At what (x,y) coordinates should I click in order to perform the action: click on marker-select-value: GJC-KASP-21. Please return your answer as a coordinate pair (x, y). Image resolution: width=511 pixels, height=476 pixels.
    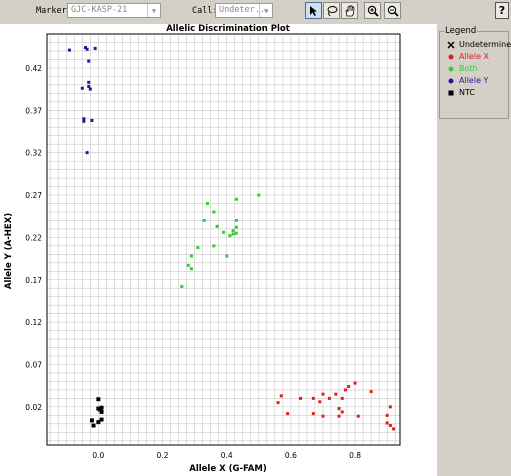
    Looking at the image, I should click on (99, 10).